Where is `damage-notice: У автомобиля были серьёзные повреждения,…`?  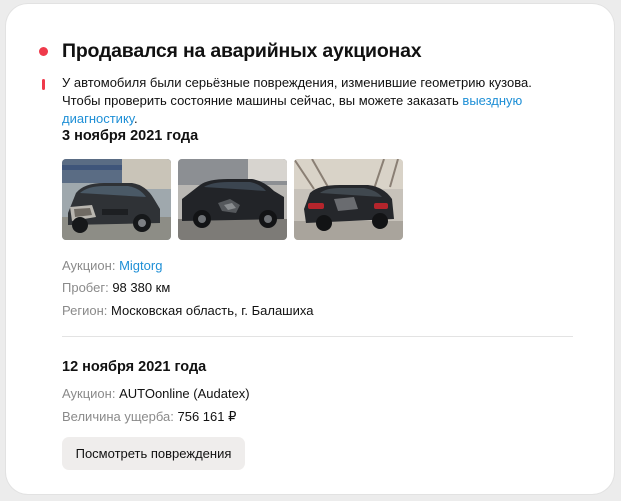
damage-notice: У автомобиля были серьёзные повреждения,… is located at coordinates (307, 101).